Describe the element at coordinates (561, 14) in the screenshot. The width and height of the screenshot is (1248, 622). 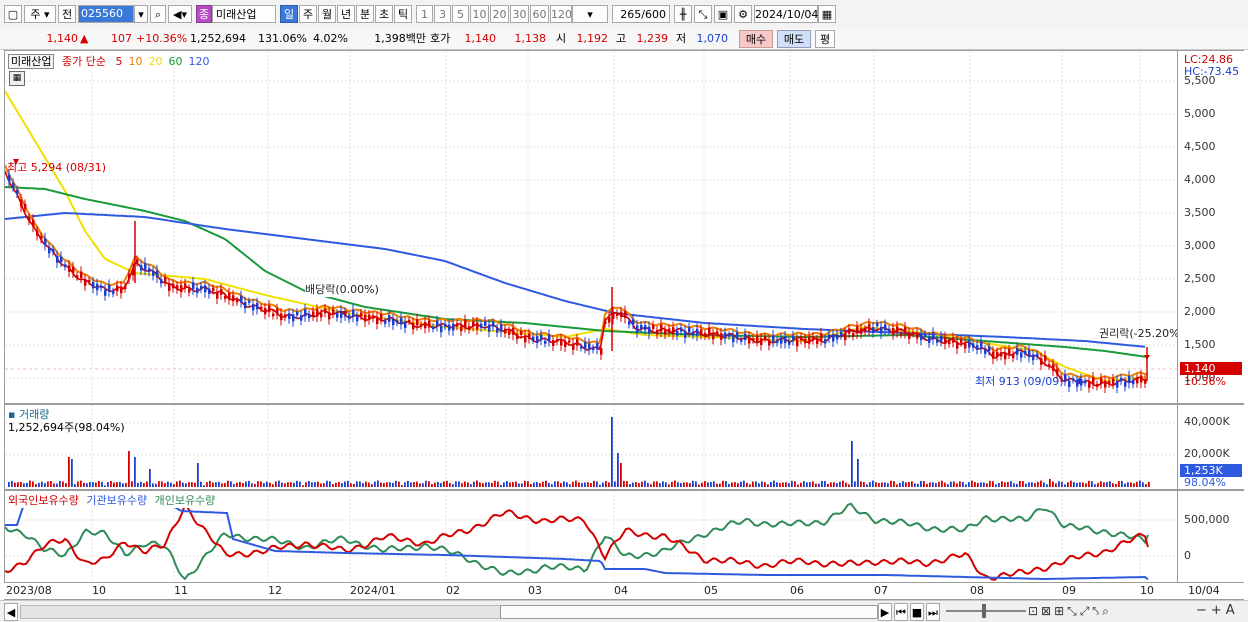
I see `interval-button-7: 120` at that location.